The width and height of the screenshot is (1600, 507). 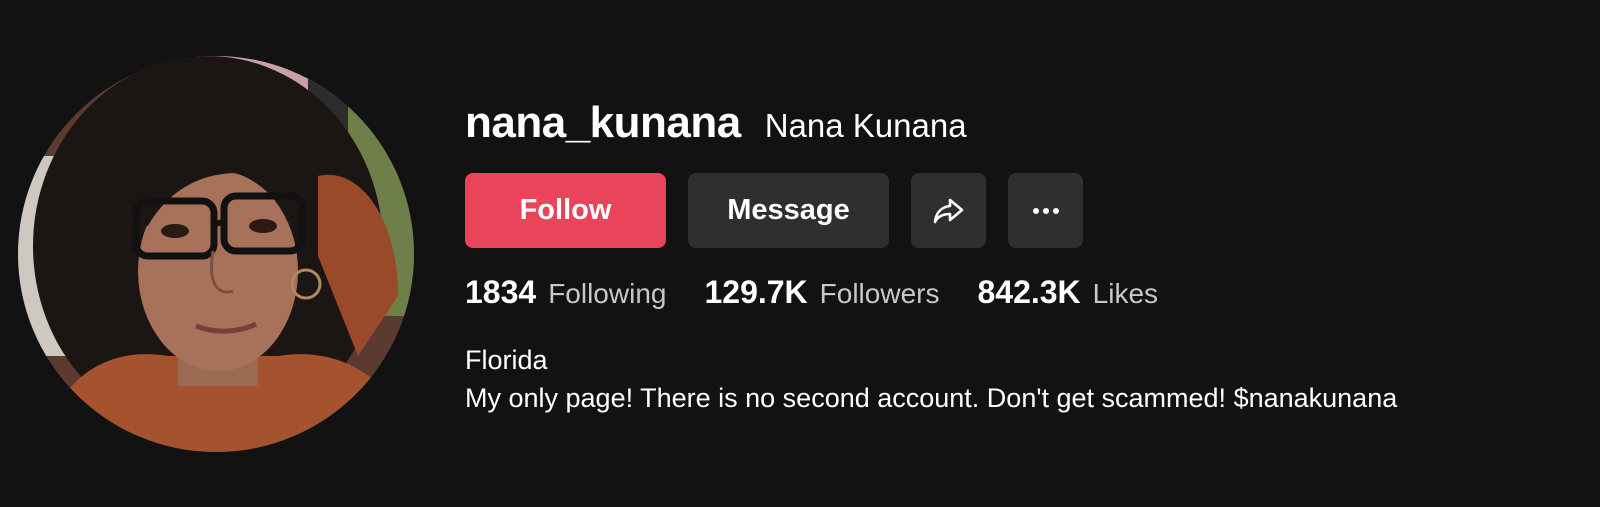 I want to click on follow-button: Follow, so click(x=565, y=210).